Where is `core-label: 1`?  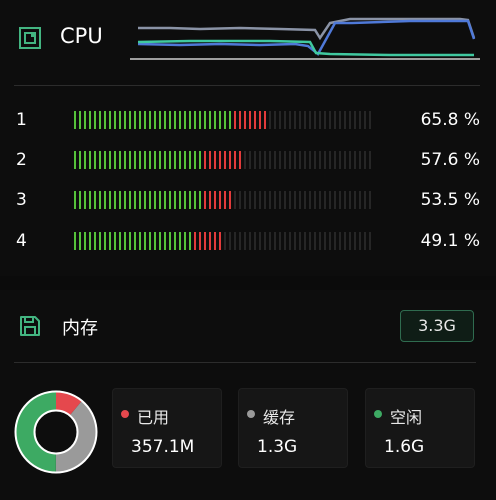
core-label: 1 is located at coordinates (21, 120).